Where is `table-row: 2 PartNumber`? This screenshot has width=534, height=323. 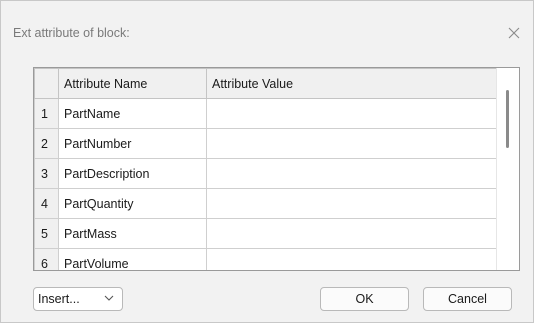
table-row: 2 PartNumber is located at coordinates (265, 143).